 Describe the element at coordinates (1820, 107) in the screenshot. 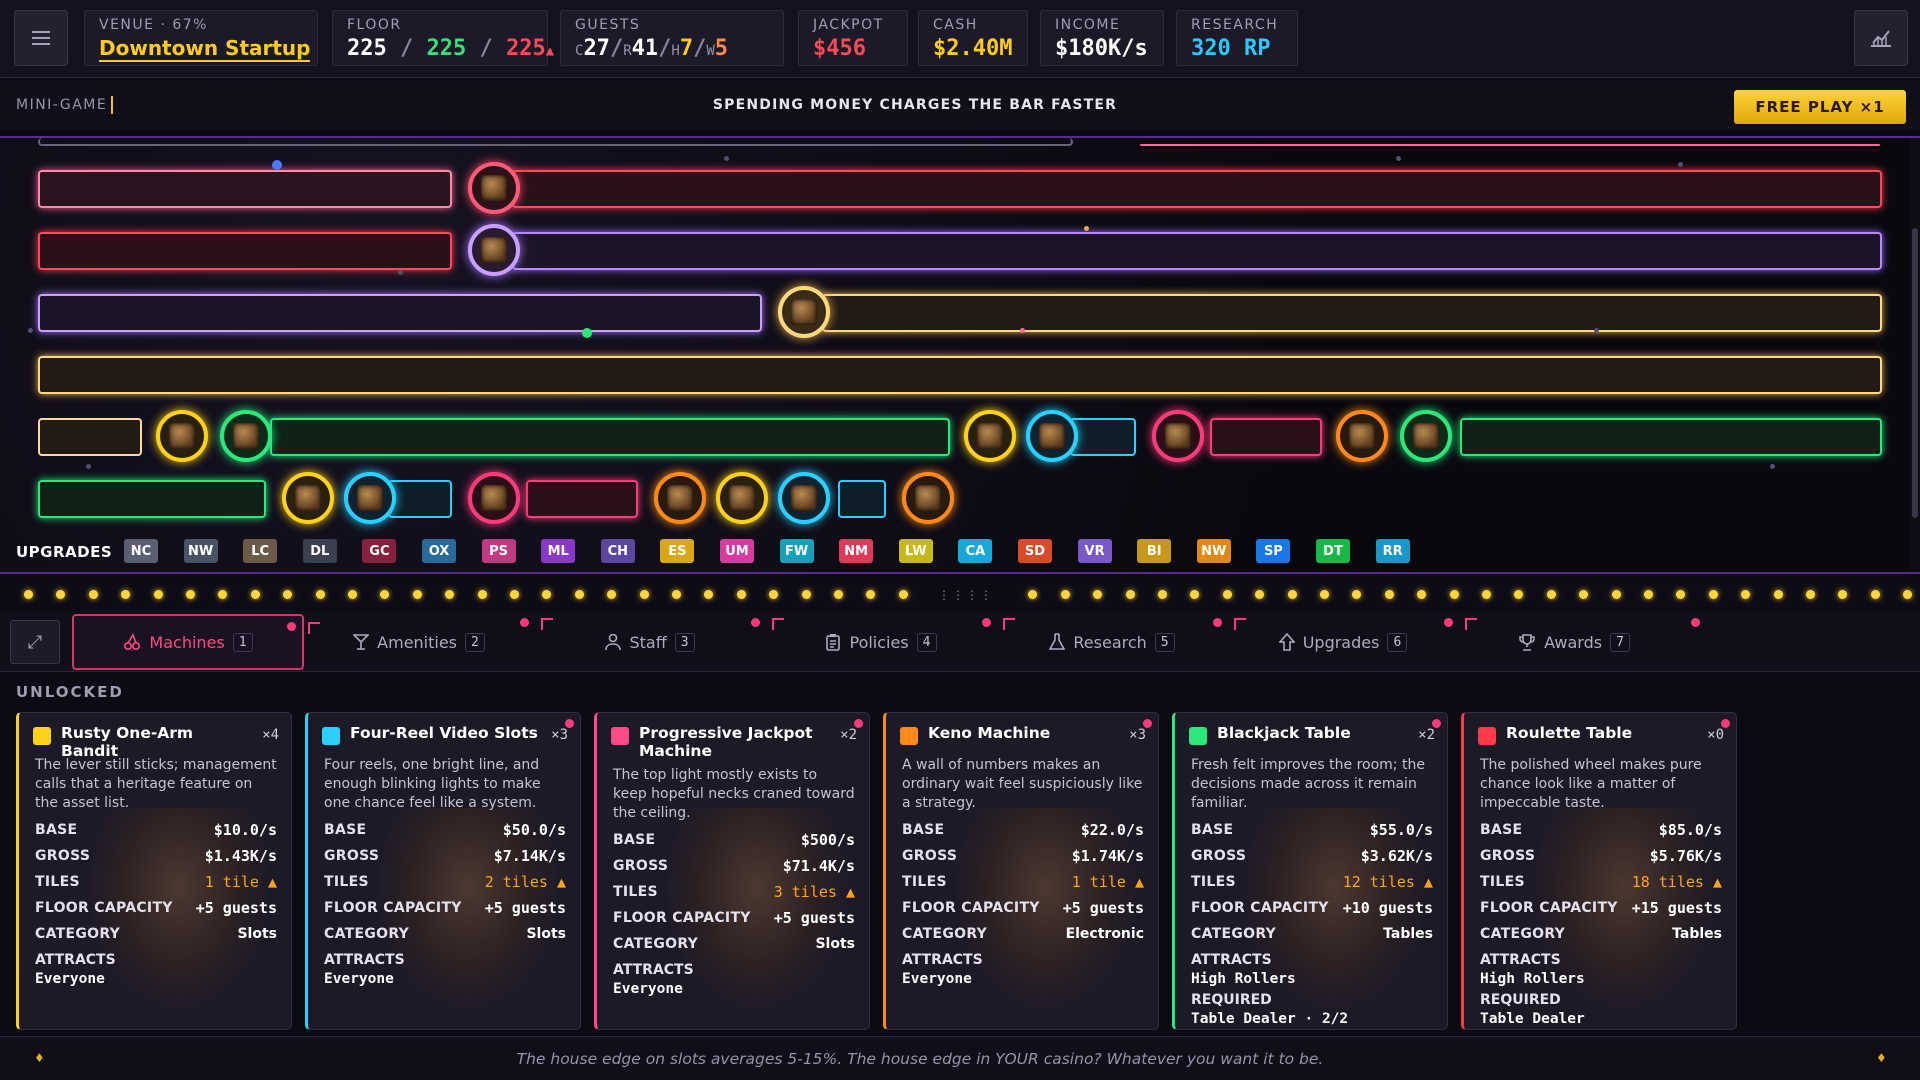

I see `free-play-button: FREE PLAY ×1` at that location.